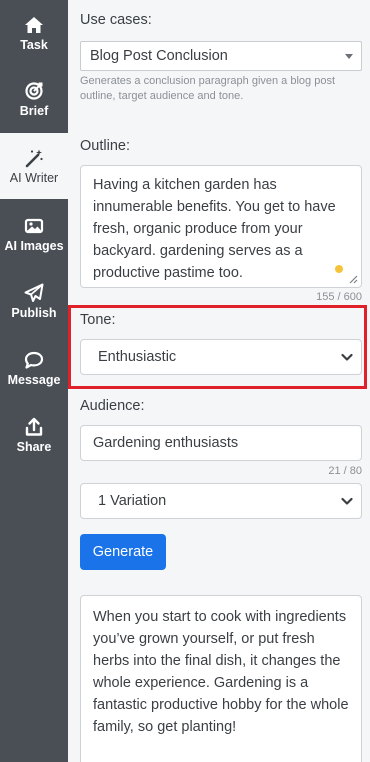 The height and width of the screenshot is (762, 370). Describe the element at coordinates (221, 501) in the screenshot. I see `variations-select: 1 Variation` at that location.